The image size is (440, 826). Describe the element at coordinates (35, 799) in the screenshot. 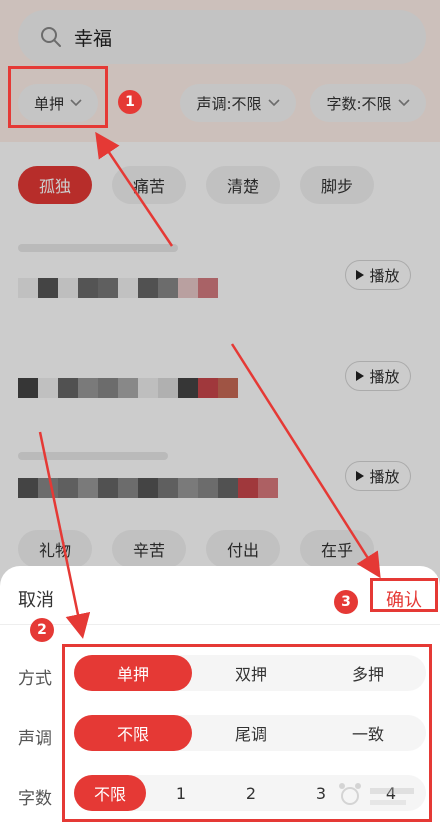

I see `word-count-label: 字数` at that location.